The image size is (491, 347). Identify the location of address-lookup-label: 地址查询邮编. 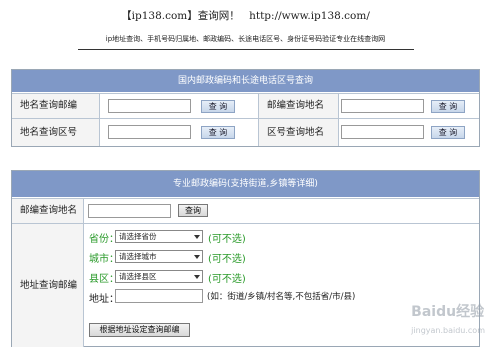
(48, 285).